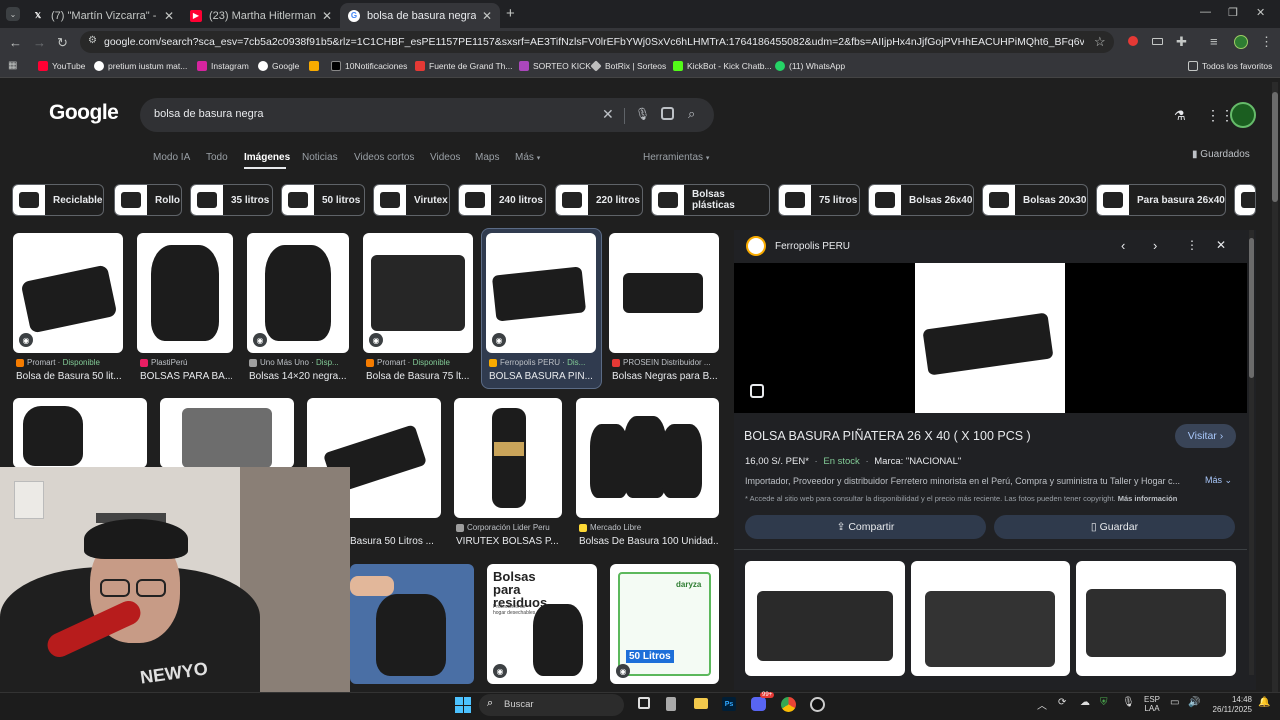  I want to click on restore-icon: ❐, so click(1233, 12).